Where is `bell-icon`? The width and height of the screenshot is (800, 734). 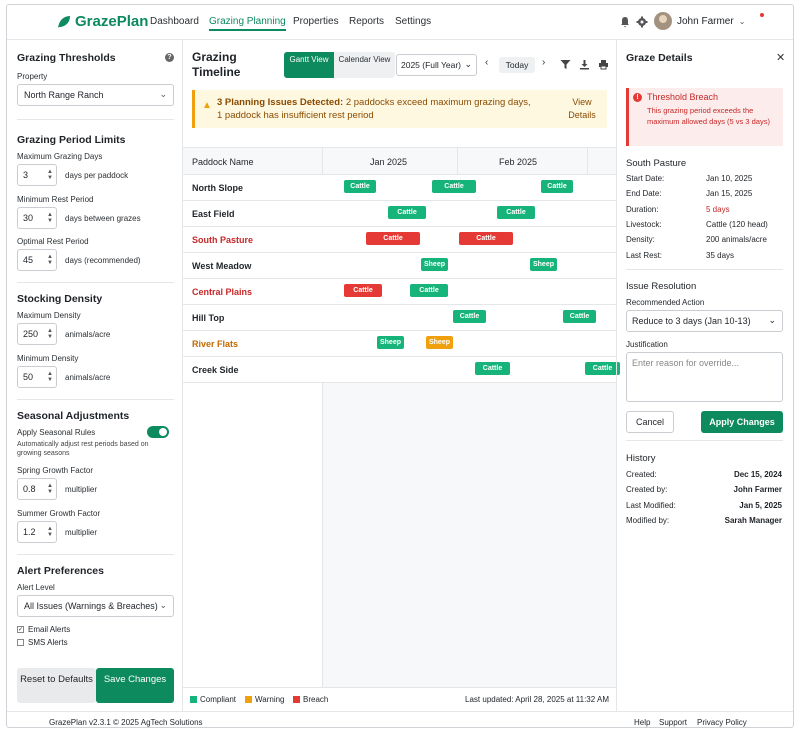
bell-icon is located at coordinates (625, 22).